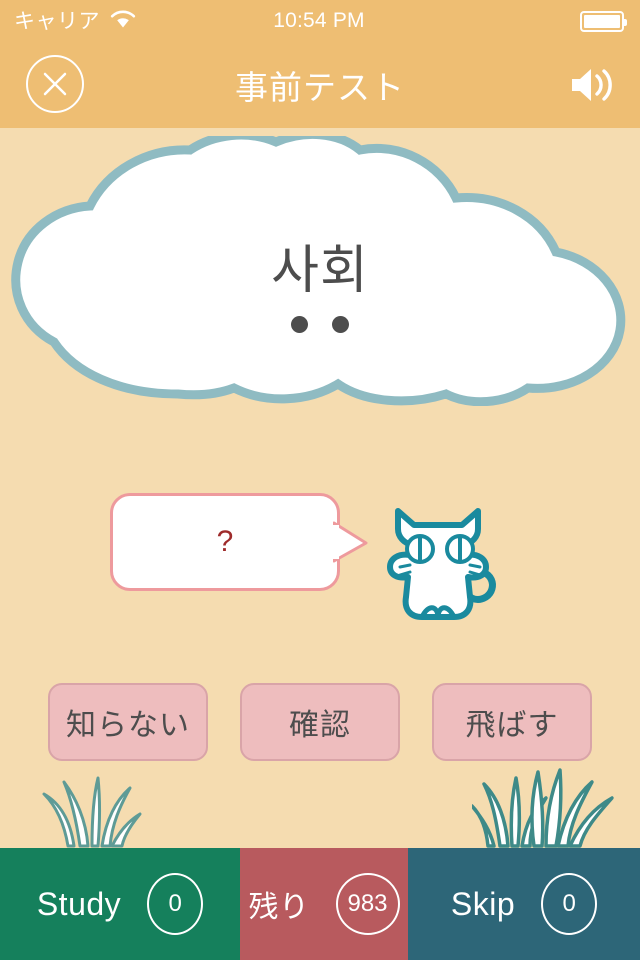 This screenshot has width=640, height=960. I want to click on clock-label: 10:54 PM, so click(319, 20).